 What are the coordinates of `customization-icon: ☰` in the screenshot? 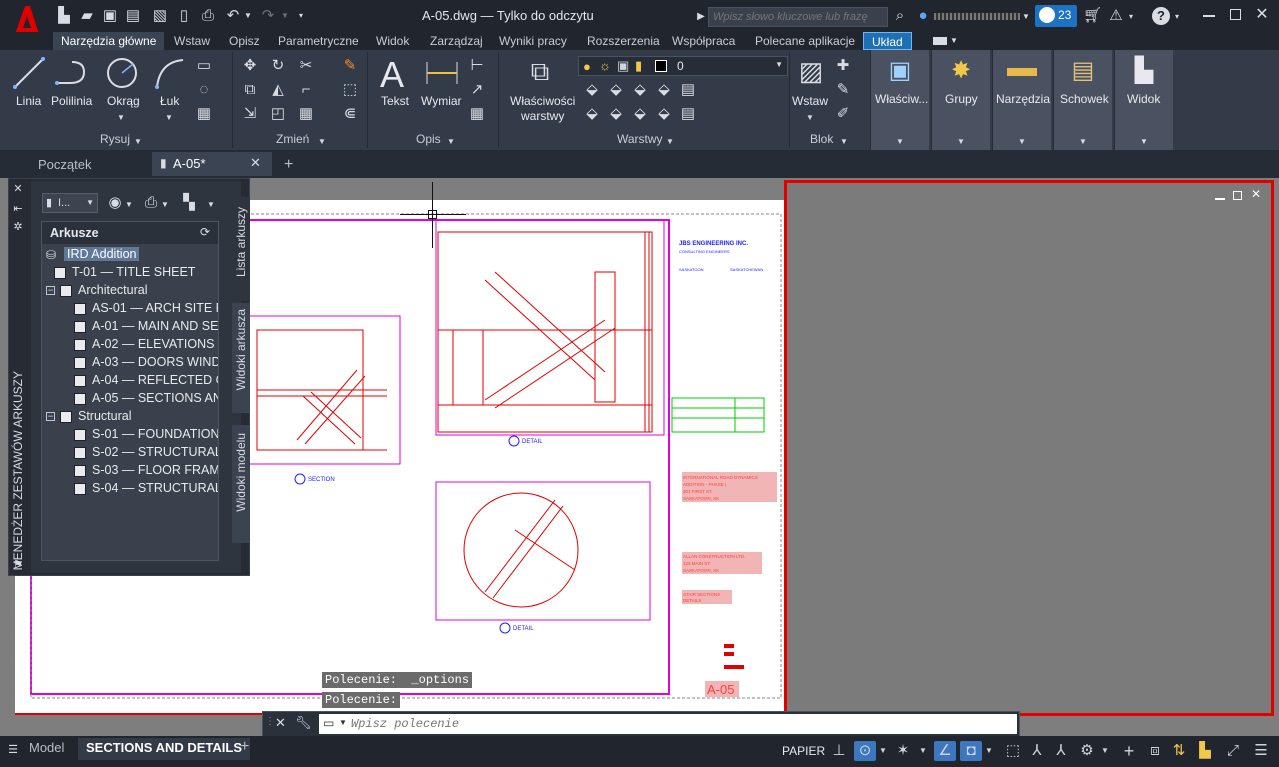 It's located at (1261, 751).